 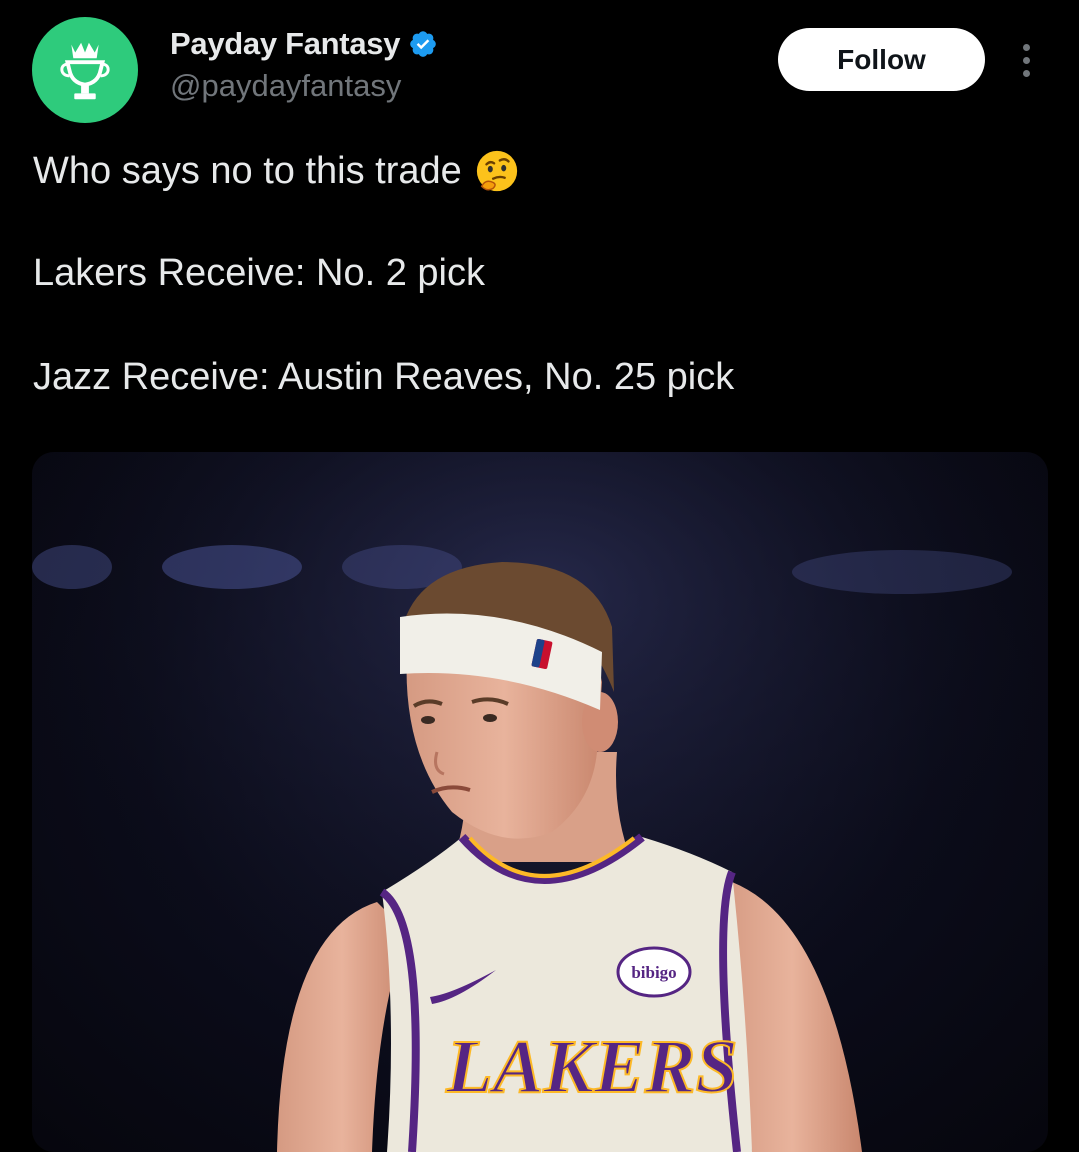 I want to click on author-avatar, so click(x=85, y=70).